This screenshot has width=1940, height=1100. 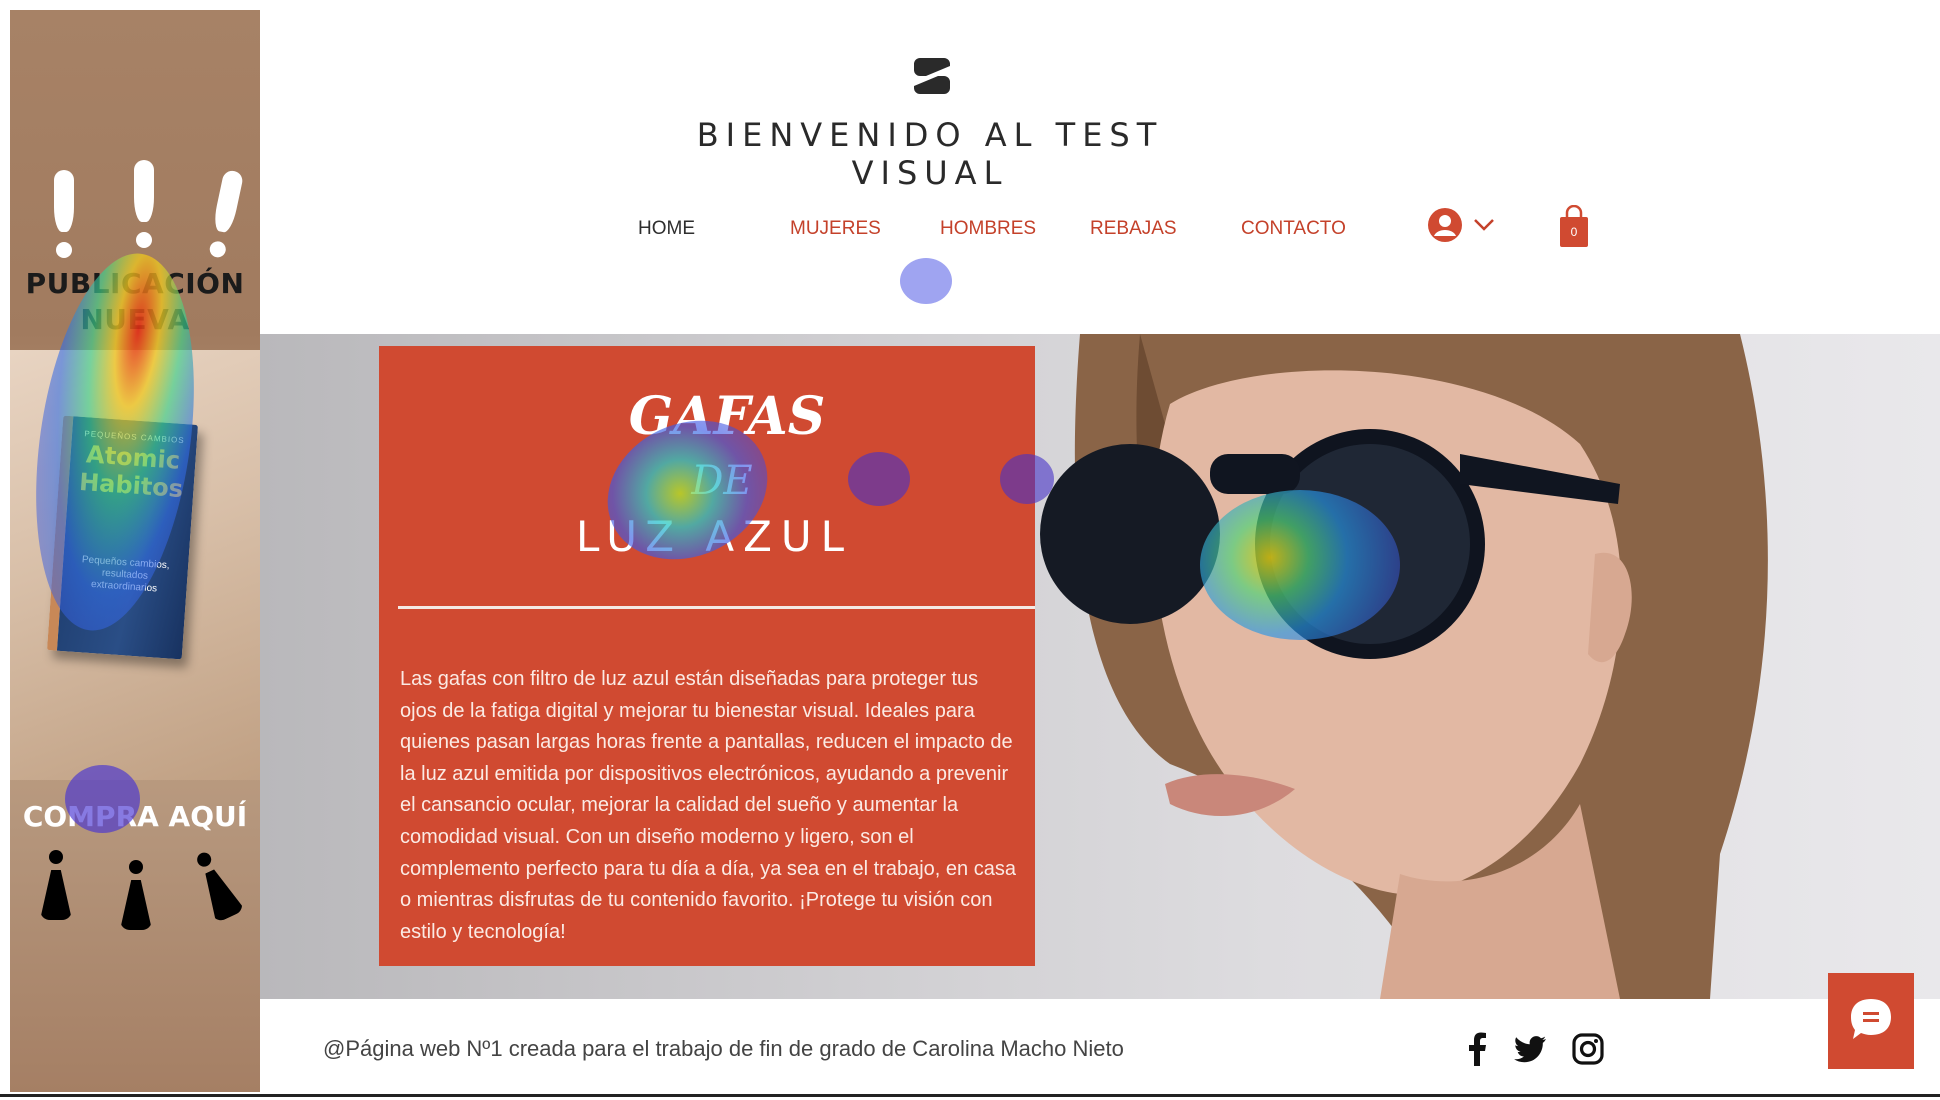 What do you see at coordinates (1484, 227) in the screenshot?
I see `chevron-down-icon` at bounding box center [1484, 227].